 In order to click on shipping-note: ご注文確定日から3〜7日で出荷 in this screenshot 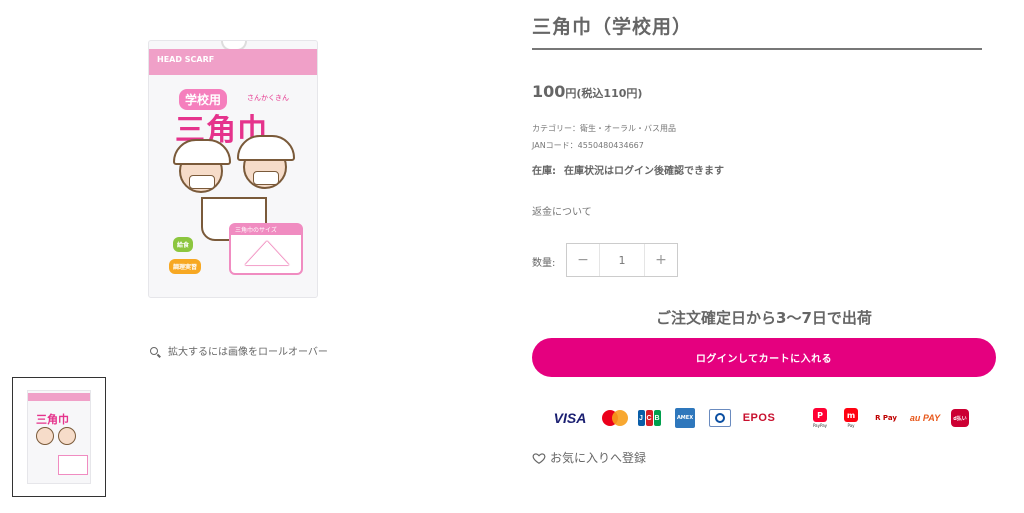, I will do `click(764, 318)`.